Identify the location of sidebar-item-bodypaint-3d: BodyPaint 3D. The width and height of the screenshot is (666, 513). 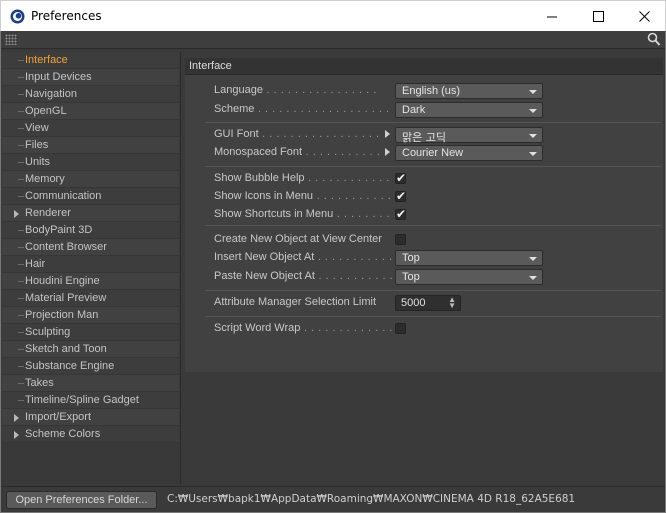
(90, 230).